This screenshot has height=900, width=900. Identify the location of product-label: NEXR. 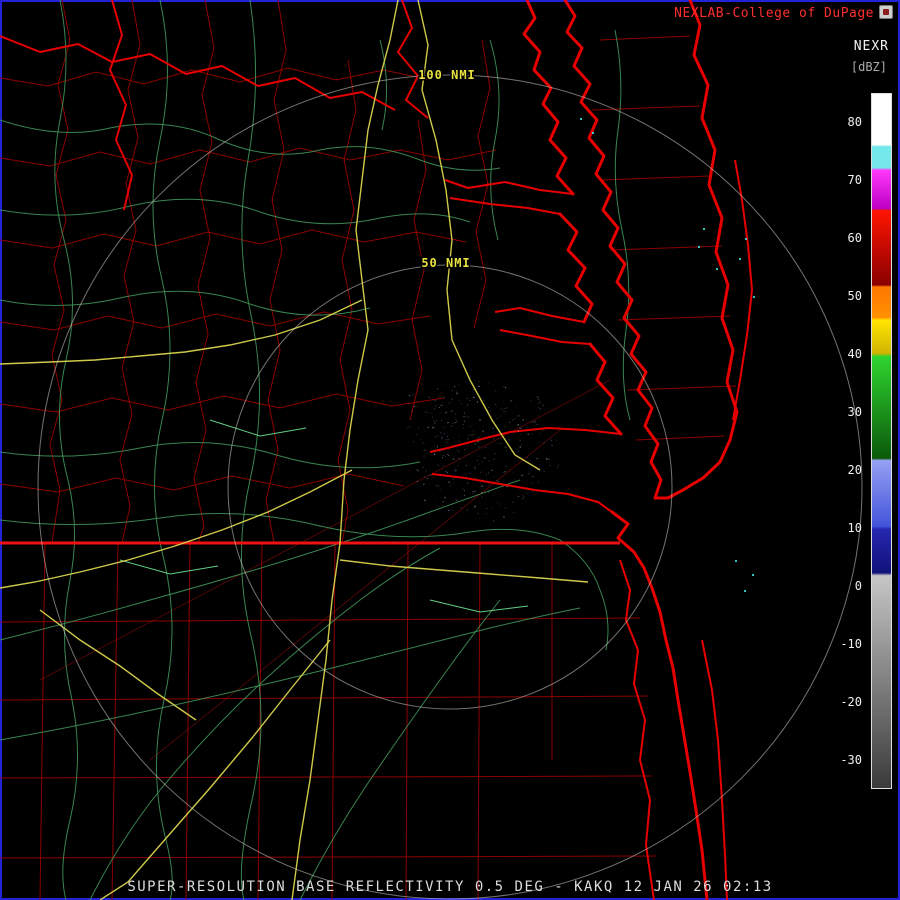
(871, 46).